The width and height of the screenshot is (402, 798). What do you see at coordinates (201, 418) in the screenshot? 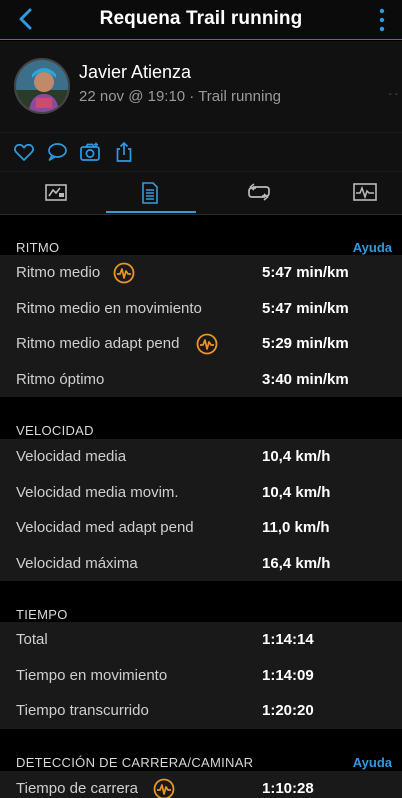
I see `section-header-velocidad: VELOCIDAD` at bounding box center [201, 418].